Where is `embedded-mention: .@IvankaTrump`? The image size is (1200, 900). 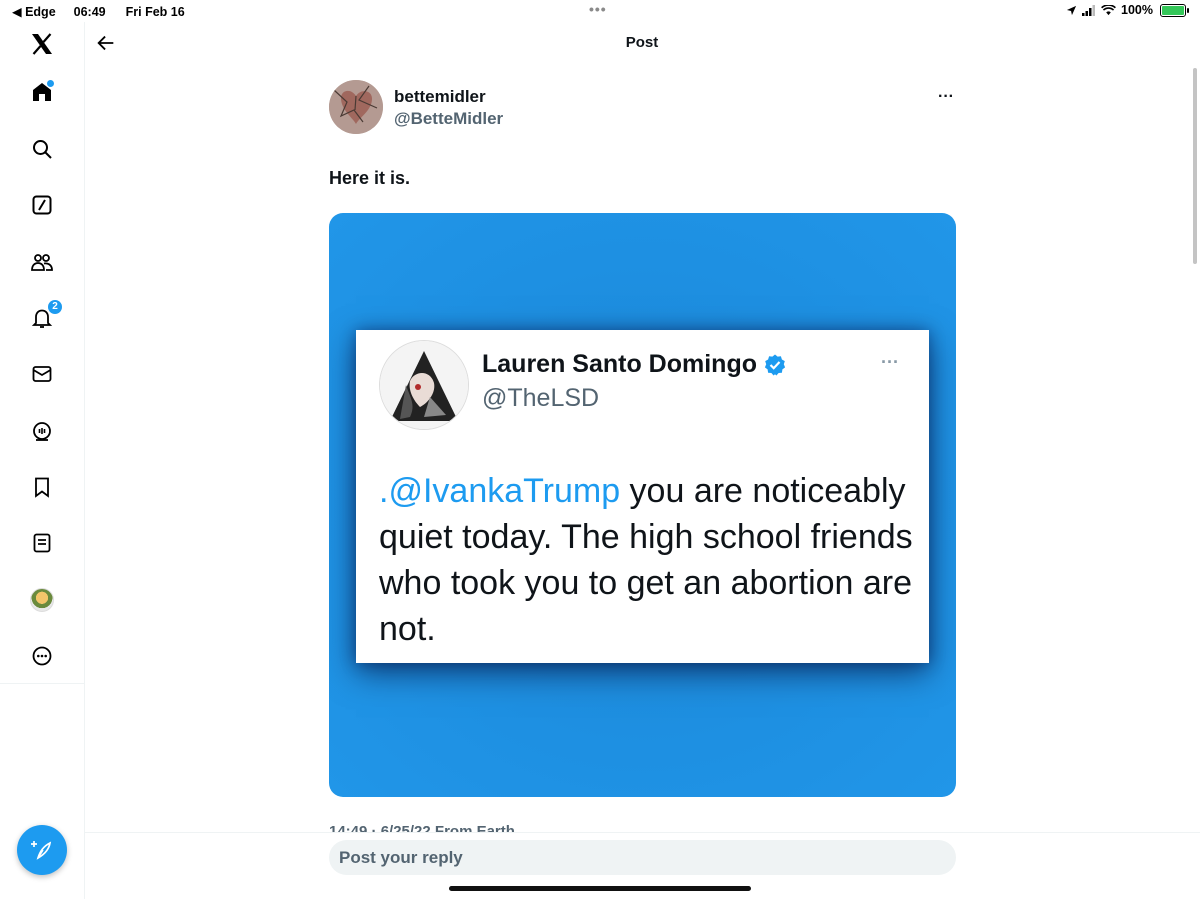
embedded-mention: .@IvankaTrump is located at coordinates (500, 491).